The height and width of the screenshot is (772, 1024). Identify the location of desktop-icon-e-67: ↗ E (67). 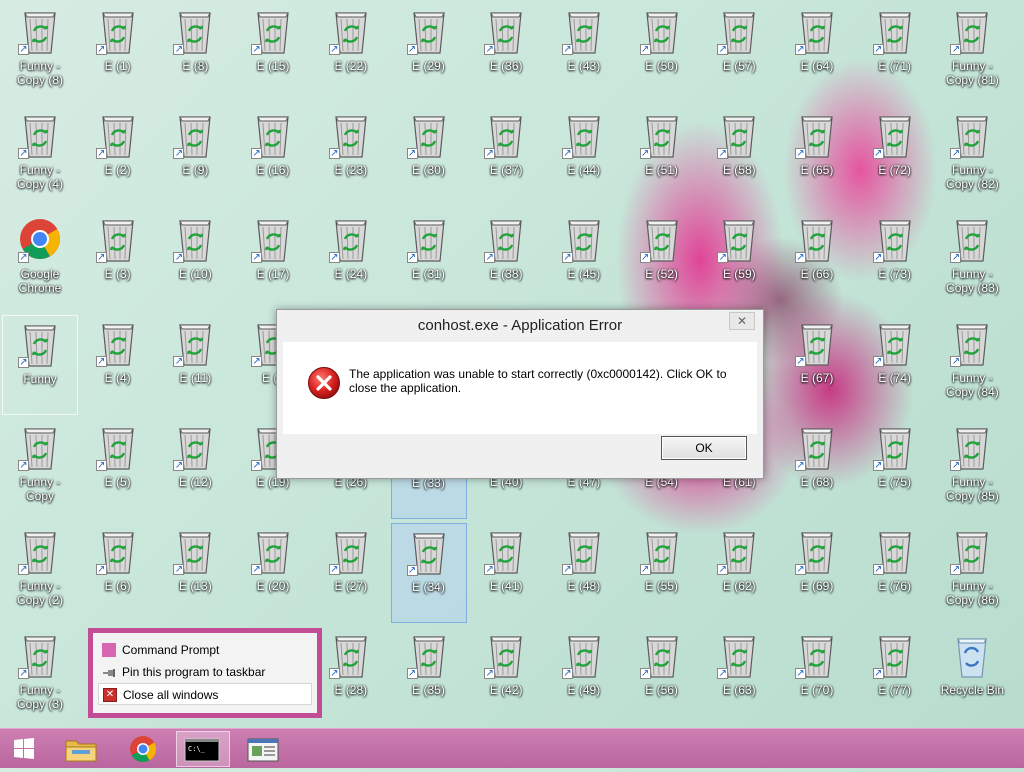
(817, 365).